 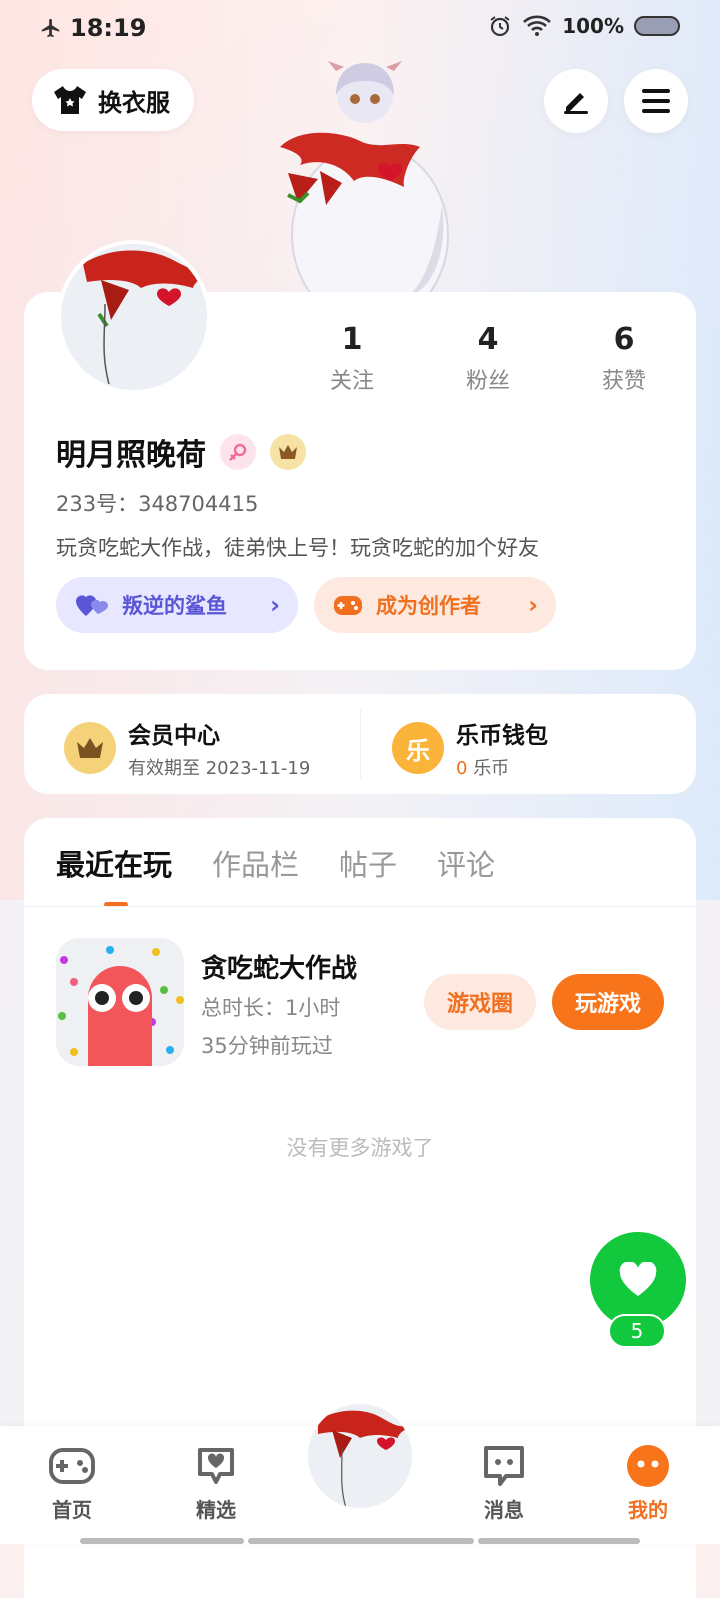 I want to click on coin-icon: 乐, so click(x=418, y=748).